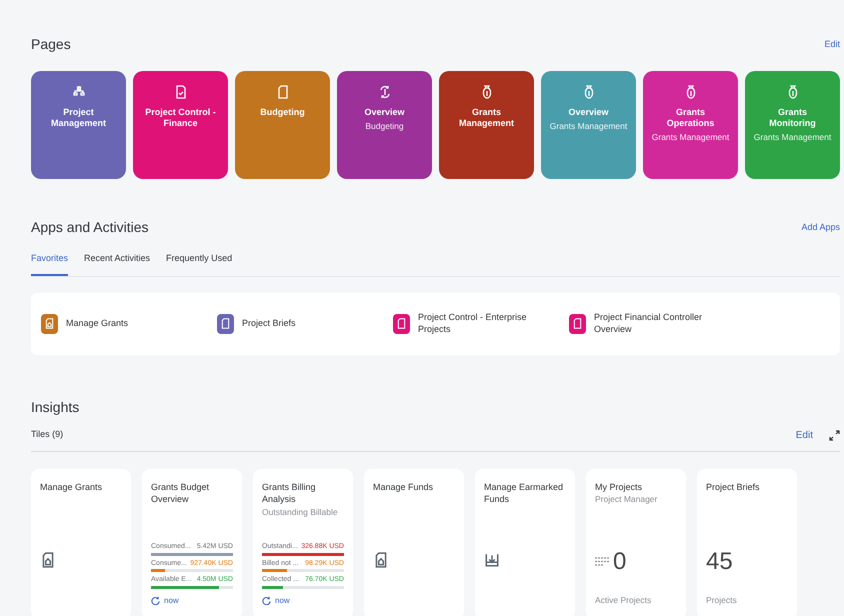 This screenshot has height=616, width=844. I want to click on tile-title: Grants Billing Analysis, so click(289, 493).